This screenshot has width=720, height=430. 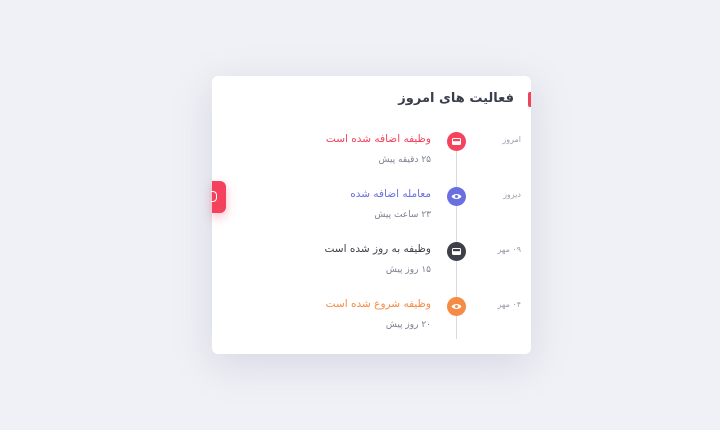 What do you see at coordinates (378, 139) in the screenshot?
I see `timeline-title: وظیفه اضافه شده است` at bounding box center [378, 139].